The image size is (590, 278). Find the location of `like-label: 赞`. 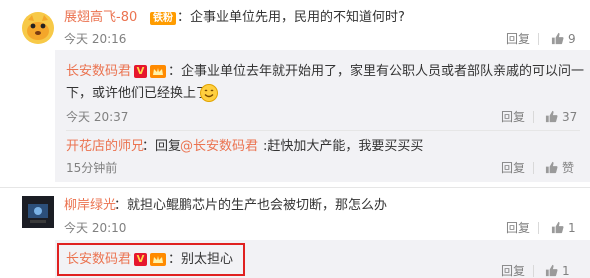

like-label: 赞 is located at coordinates (568, 168).